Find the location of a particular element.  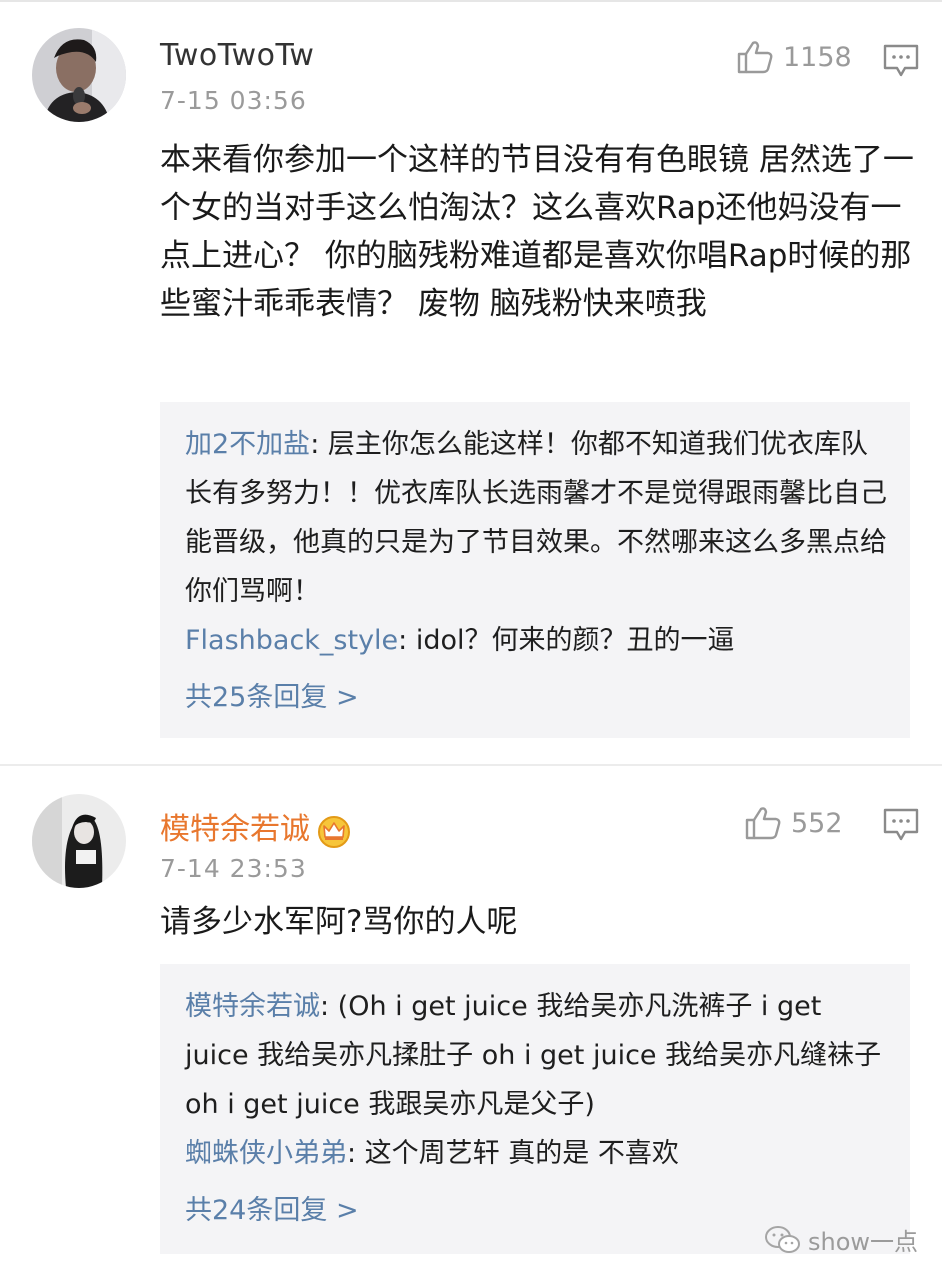

username: TwoTwoTw is located at coordinates (237, 55).